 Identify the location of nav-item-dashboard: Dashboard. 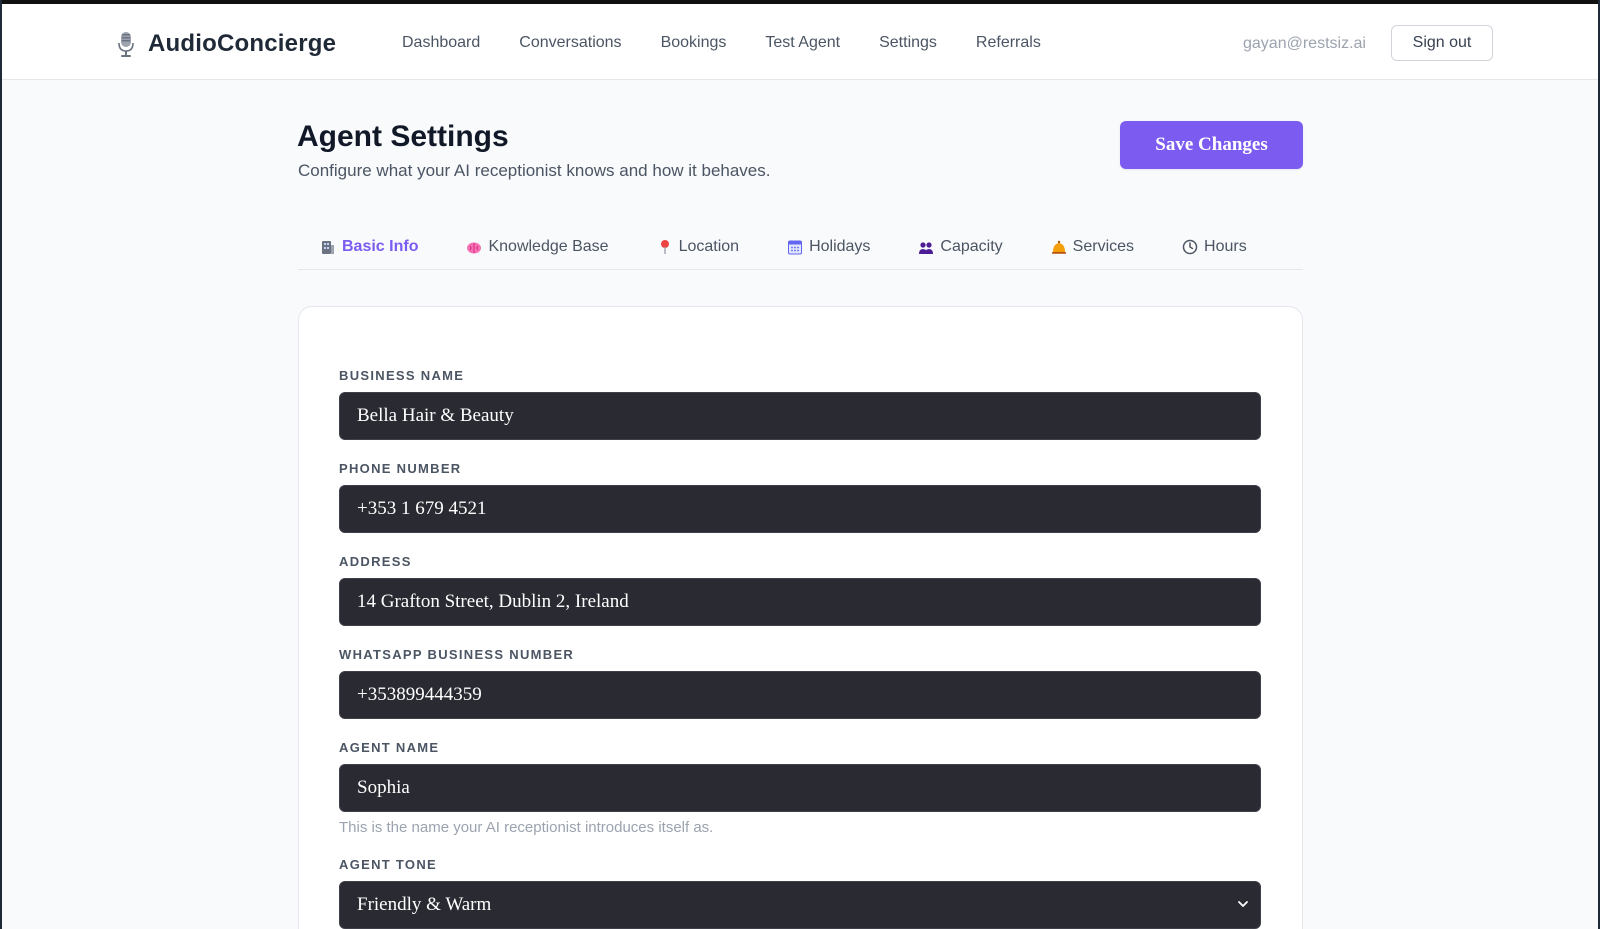
(441, 43).